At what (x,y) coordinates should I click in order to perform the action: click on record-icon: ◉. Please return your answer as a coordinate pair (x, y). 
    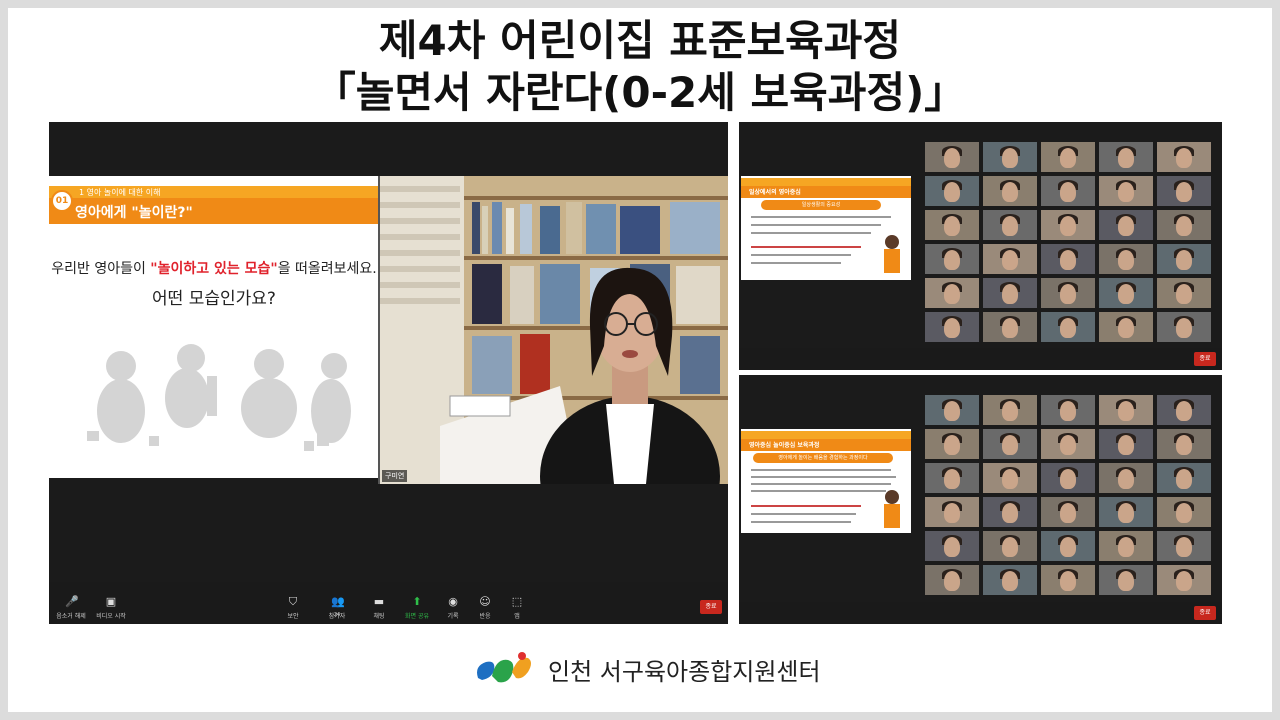
    Looking at the image, I should click on (453, 601).